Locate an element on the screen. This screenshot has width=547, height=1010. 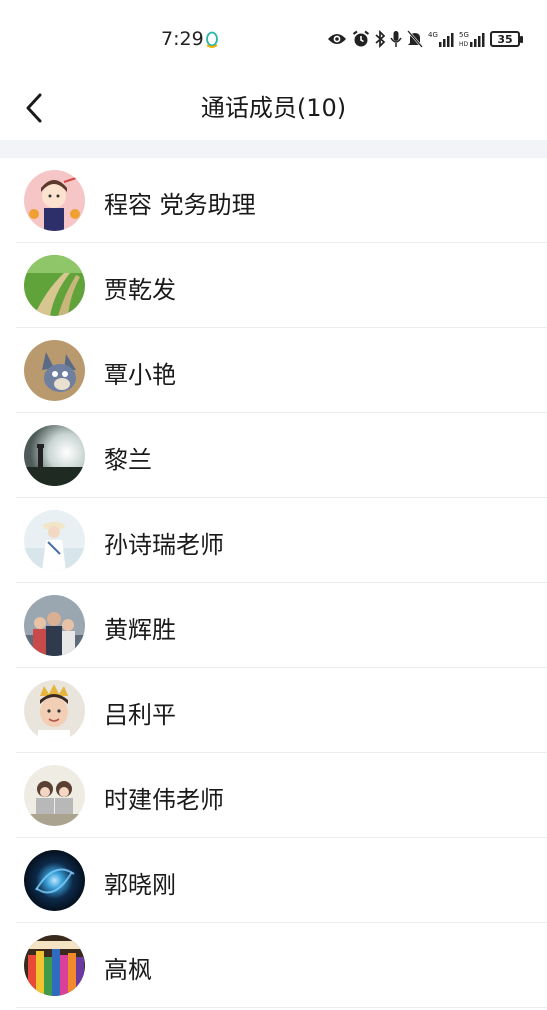
member-name: 吕利平 is located at coordinates (140, 715).